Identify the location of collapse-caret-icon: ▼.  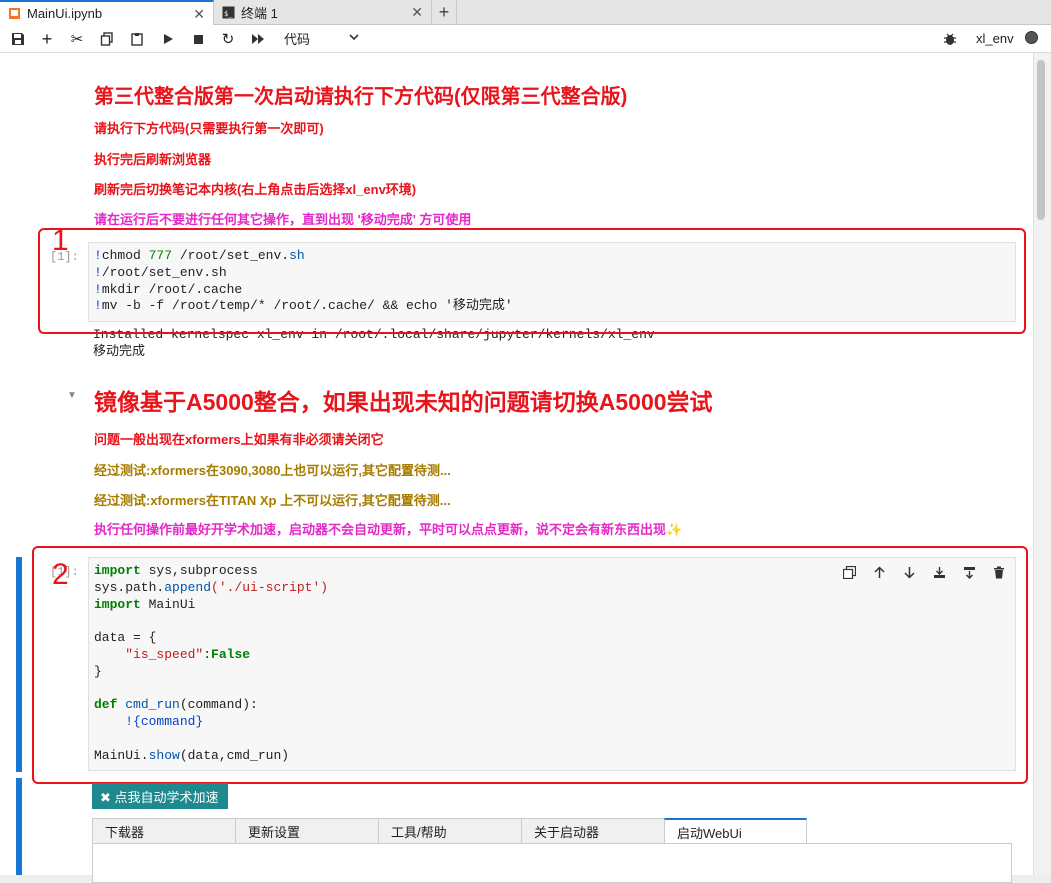
(72, 395).